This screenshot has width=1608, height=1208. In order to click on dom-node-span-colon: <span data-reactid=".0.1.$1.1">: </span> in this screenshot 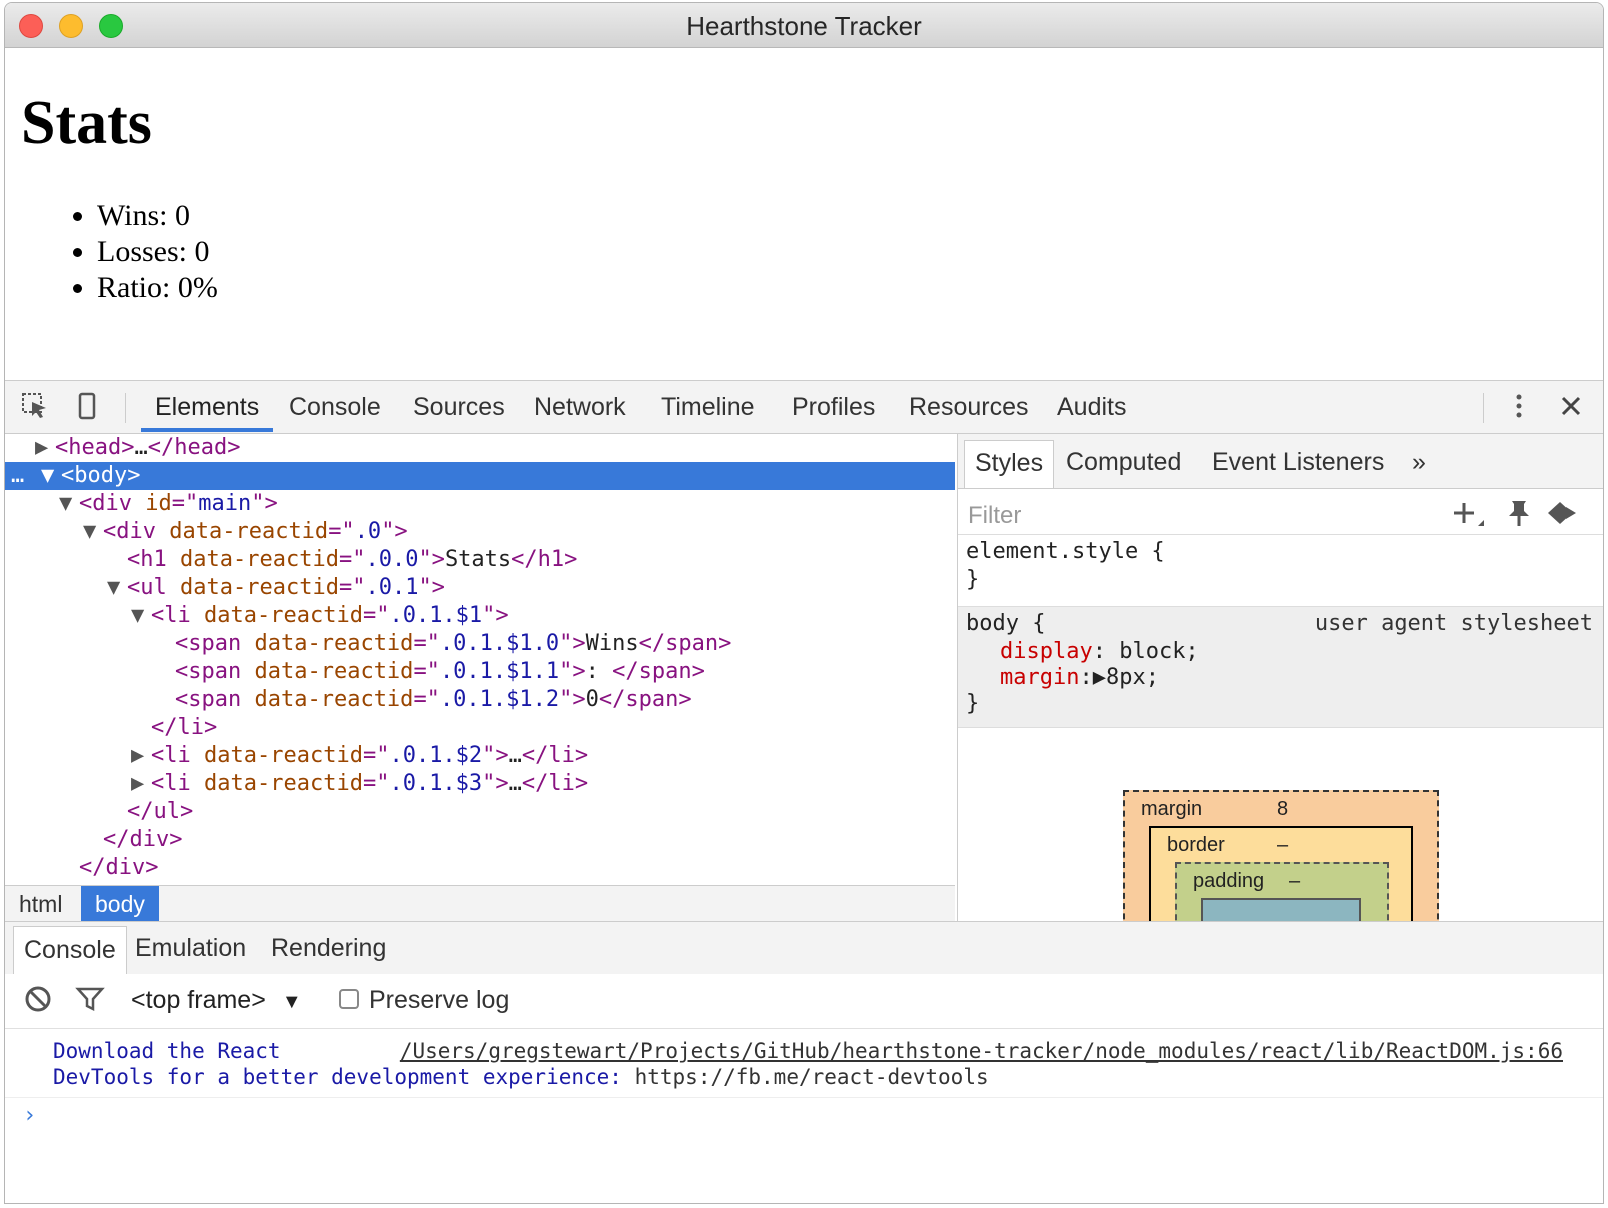, I will do `click(480, 672)`.